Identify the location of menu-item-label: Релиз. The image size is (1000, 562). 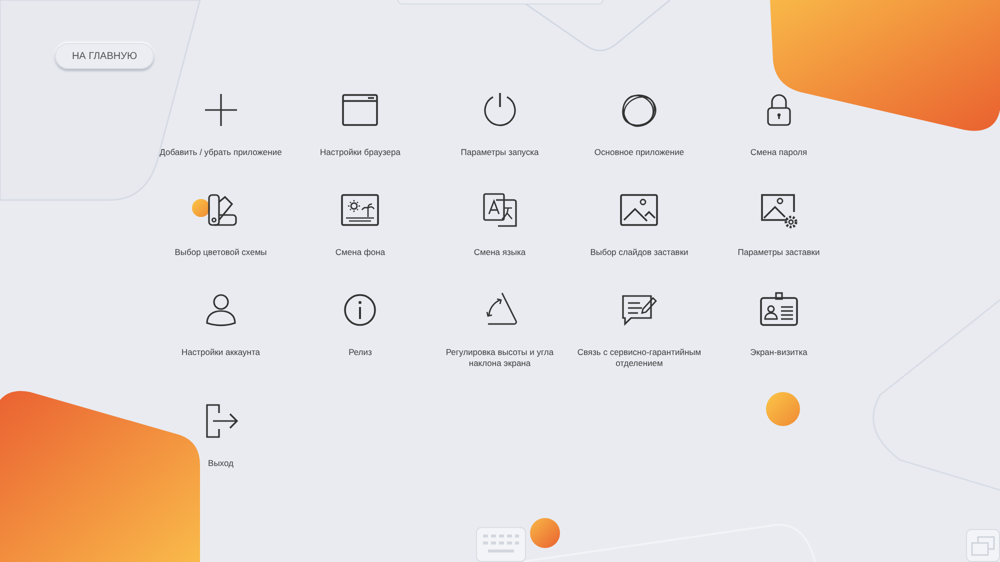
(360, 352).